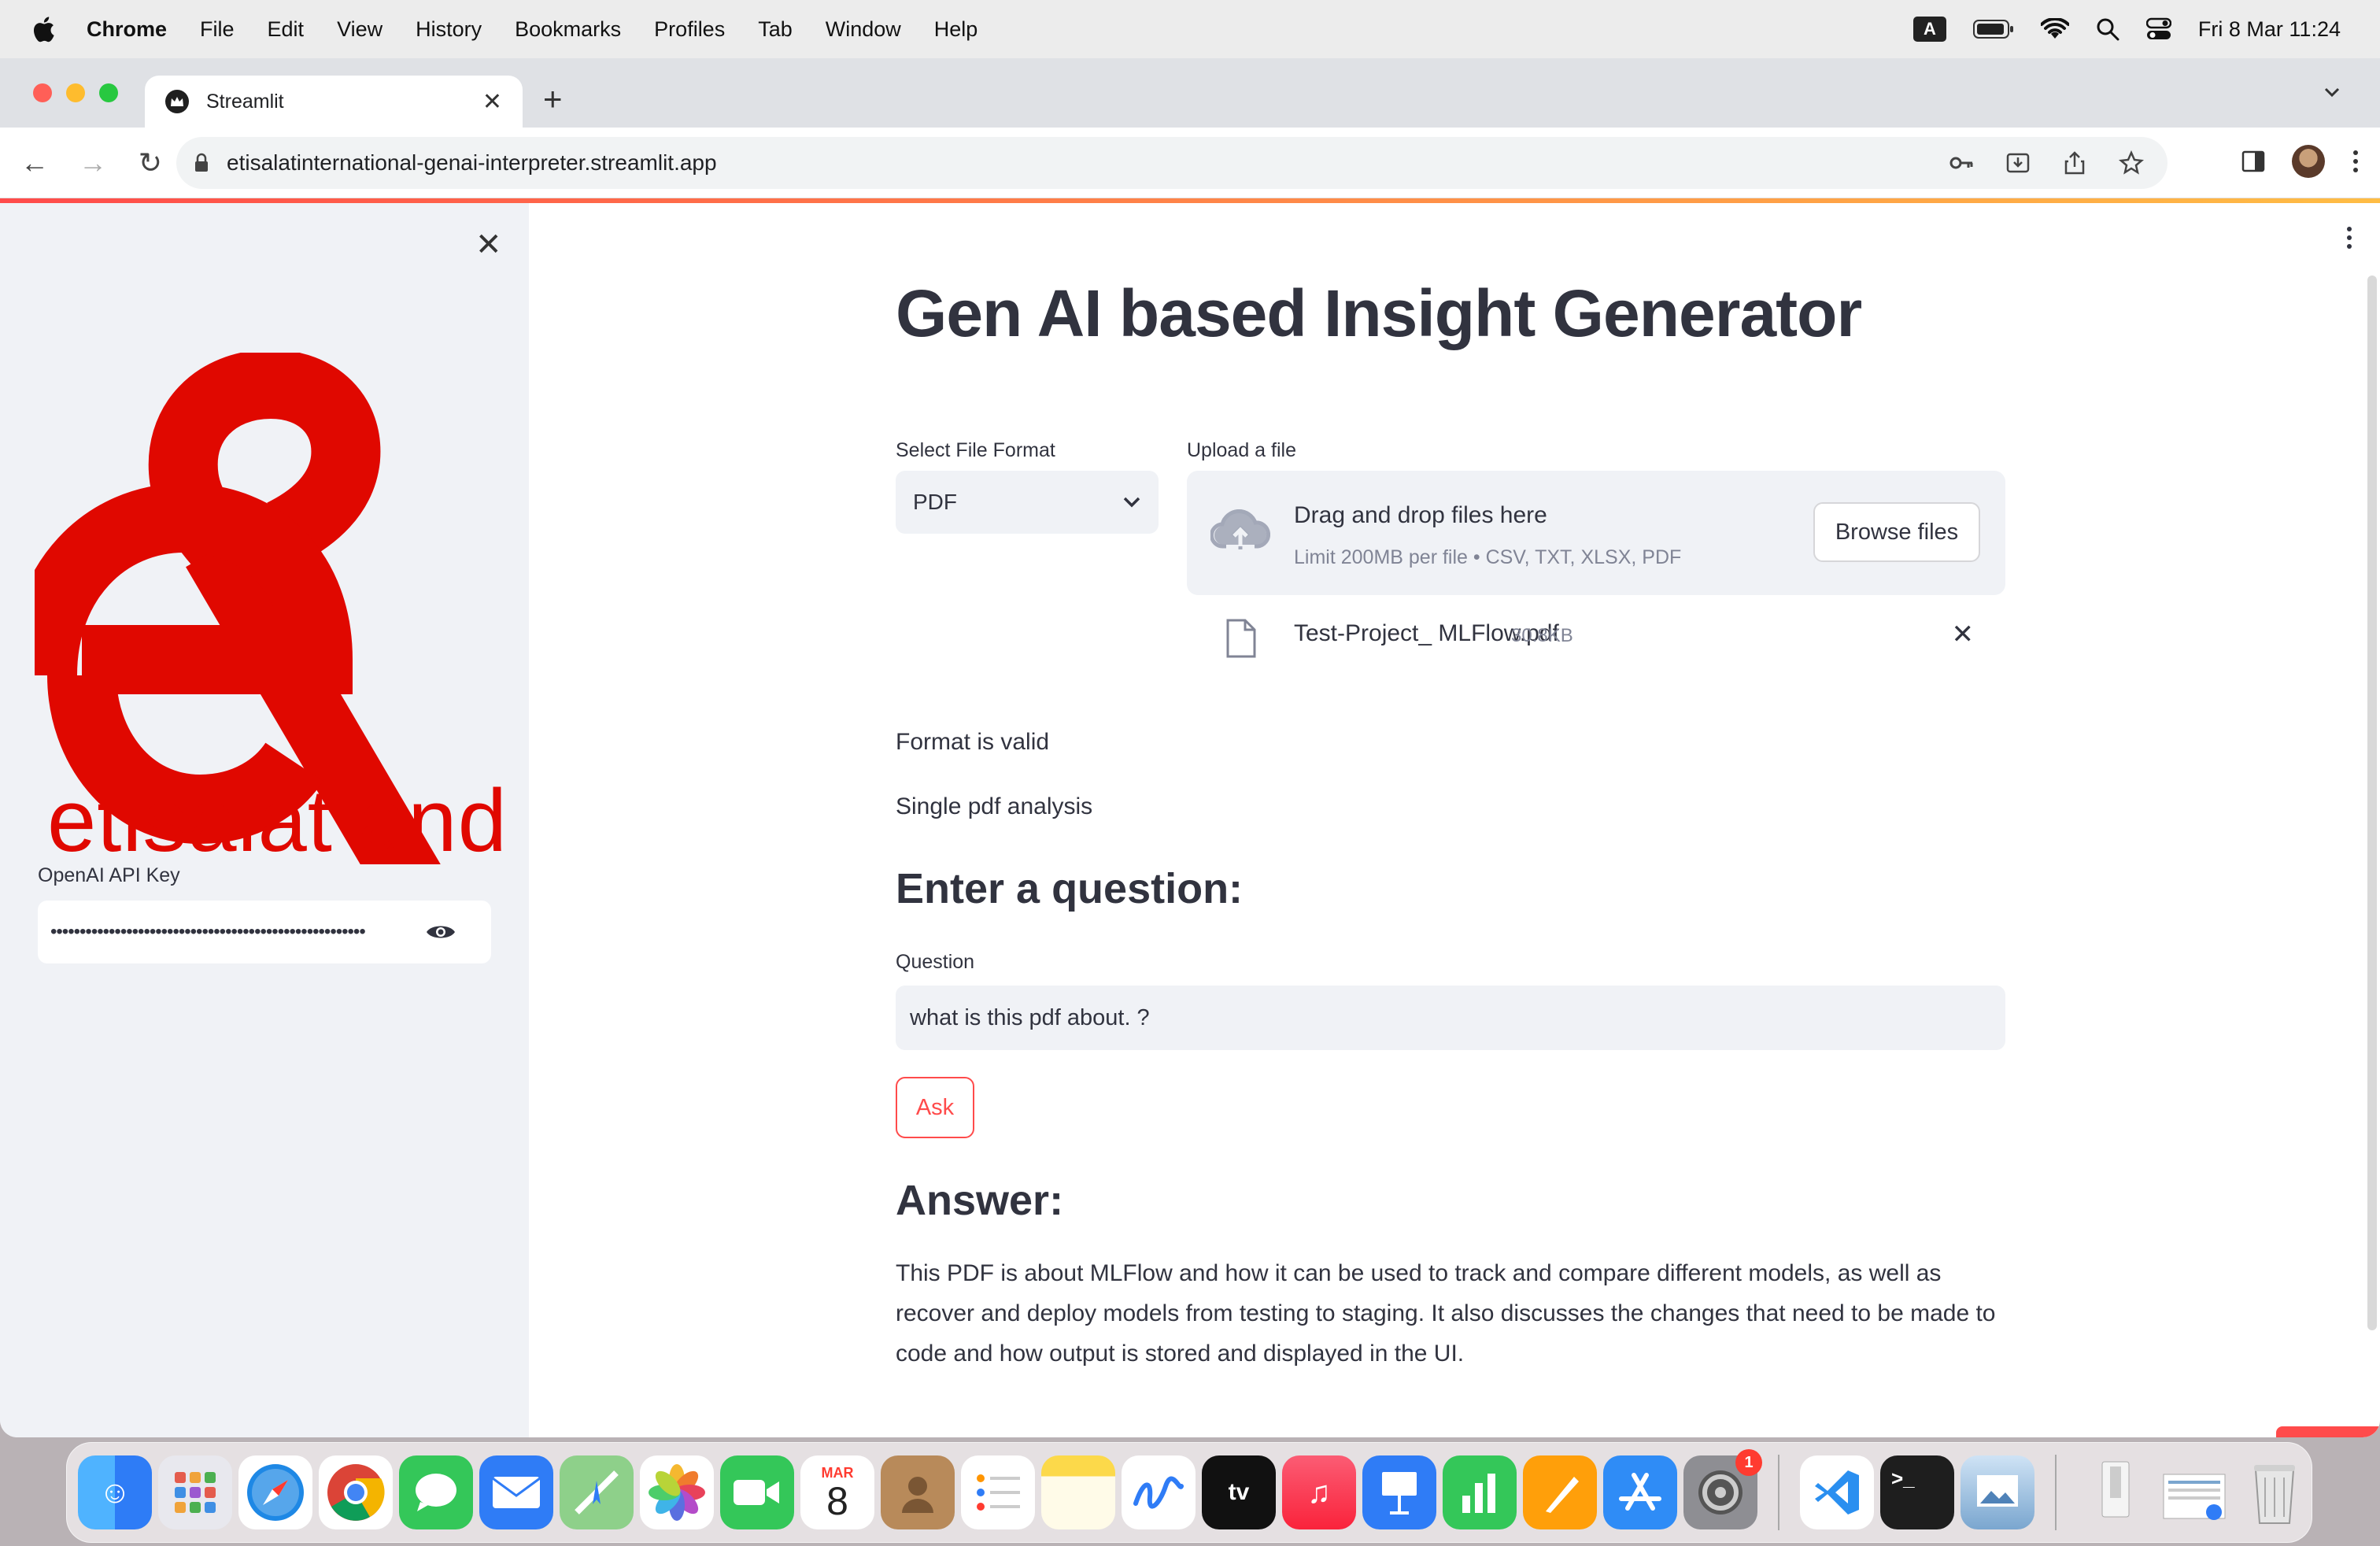  Describe the element at coordinates (1480, 1492) in the screenshot. I see `numbers-icon` at that location.